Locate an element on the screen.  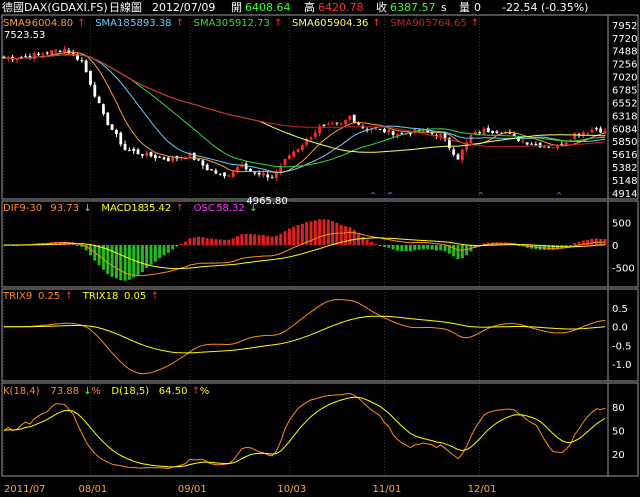
instrument-title: 德國DAX(GDAXI.FS) is located at coordinates (55, 7).